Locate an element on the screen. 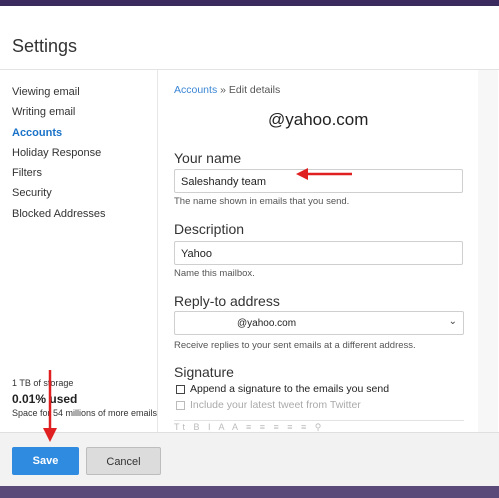  annotation-arrow-name is located at coordinates (324, 174).